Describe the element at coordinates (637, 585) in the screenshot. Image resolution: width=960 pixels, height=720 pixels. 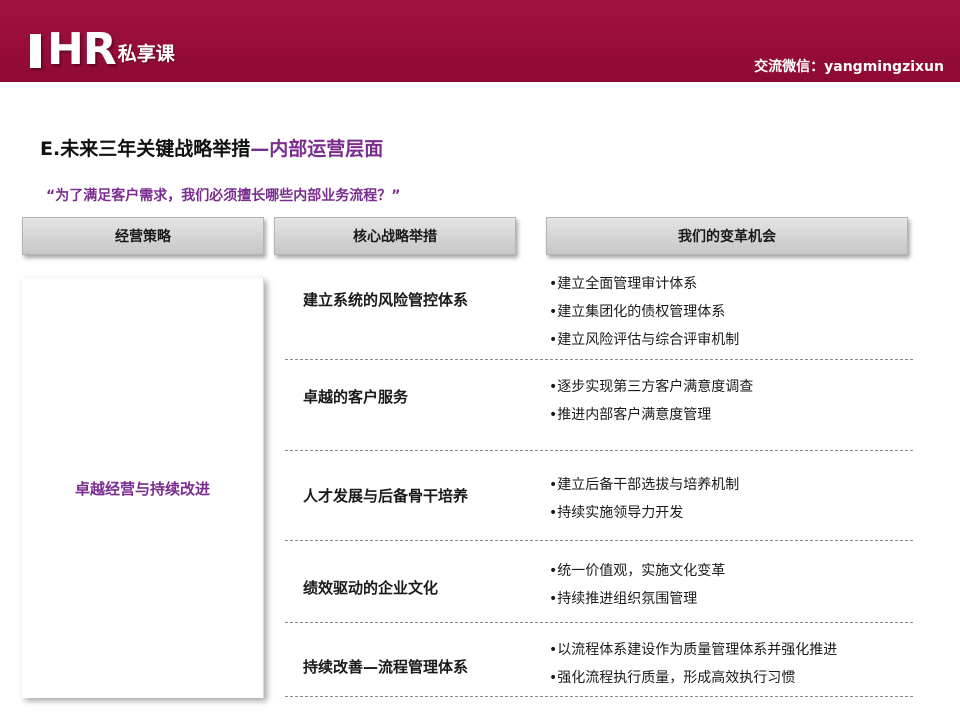
I see `opportunity-list: •统一价值观，实施文化变革 •持续推进组织氛围管理` at that location.